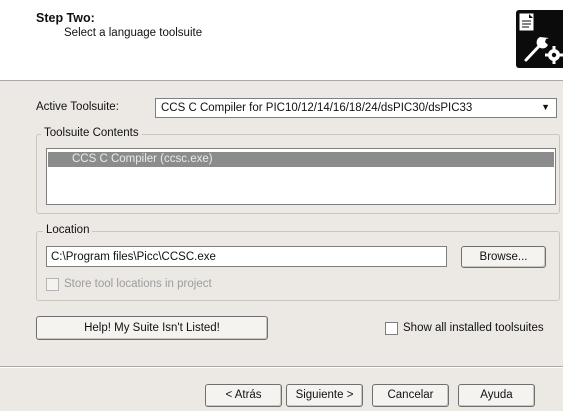 The width and height of the screenshot is (563, 411). What do you see at coordinates (539, 39) in the screenshot?
I see `wizard-tools-icon` at bounding box center [539, 39].